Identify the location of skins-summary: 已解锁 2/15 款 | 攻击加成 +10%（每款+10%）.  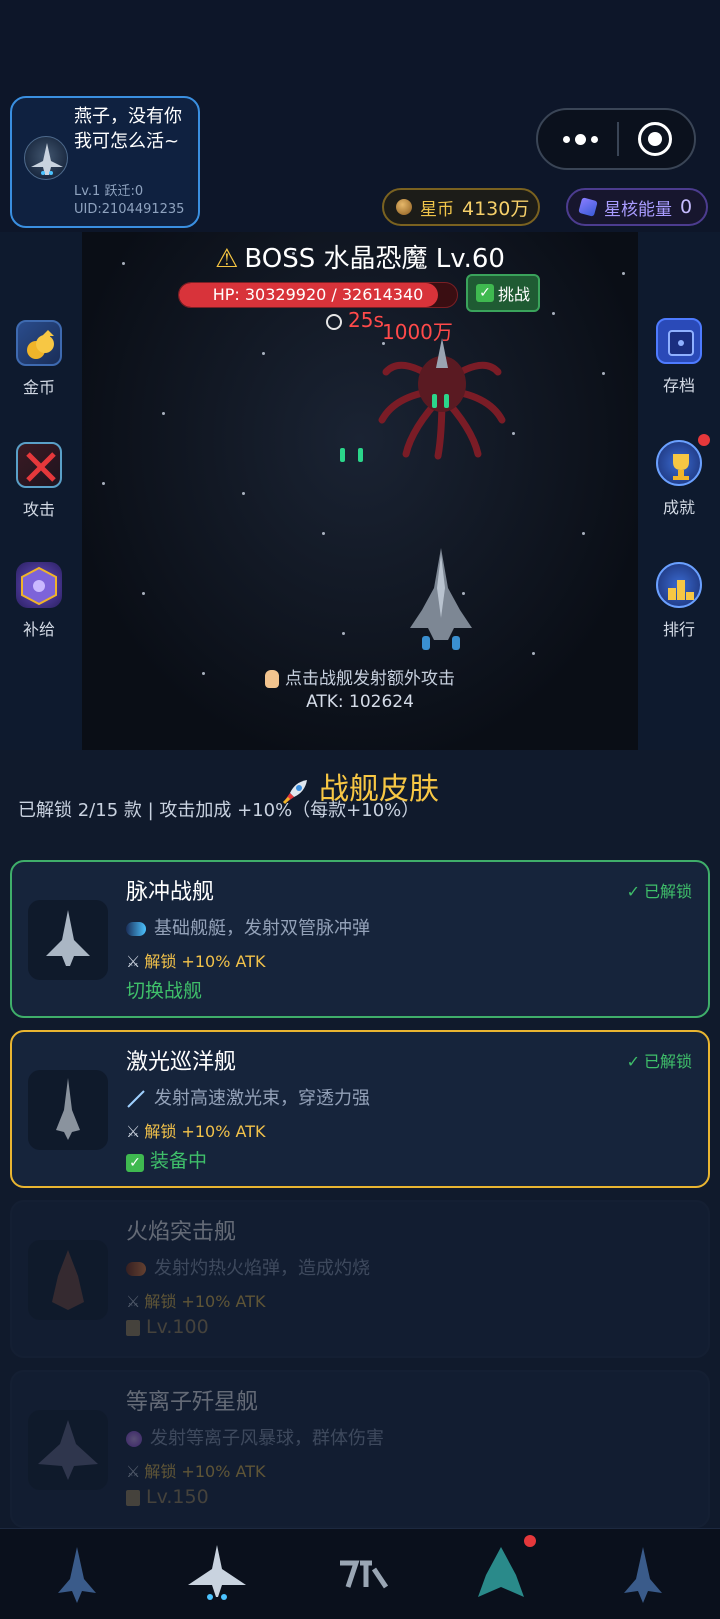
(219, 810).